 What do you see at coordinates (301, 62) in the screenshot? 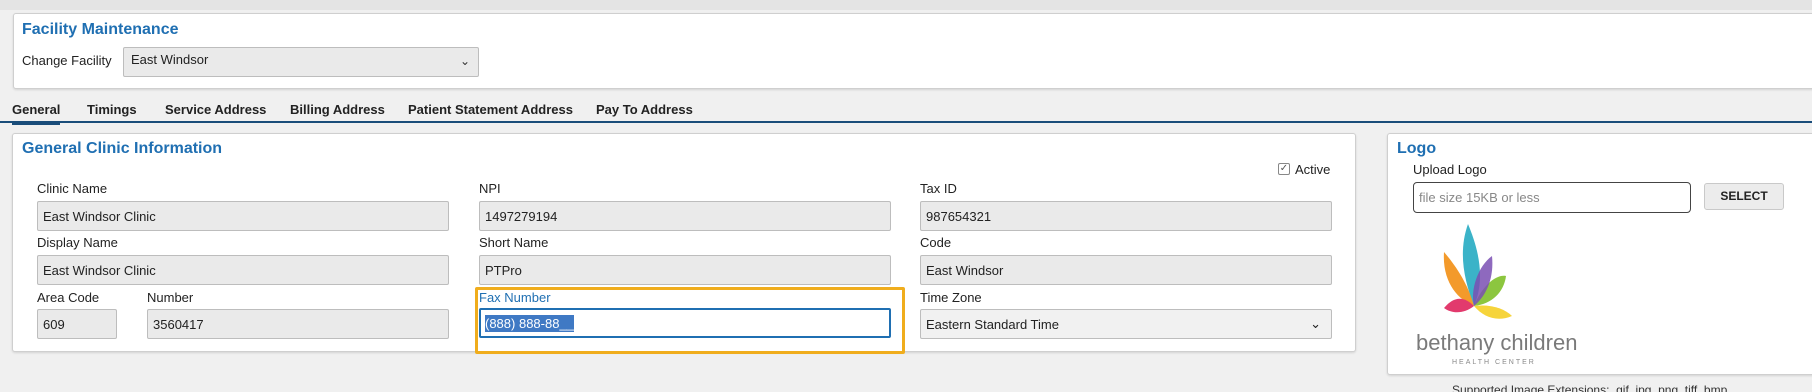
I see `facility-select: East Windsor ⌄` at bounding box center [301, 62].